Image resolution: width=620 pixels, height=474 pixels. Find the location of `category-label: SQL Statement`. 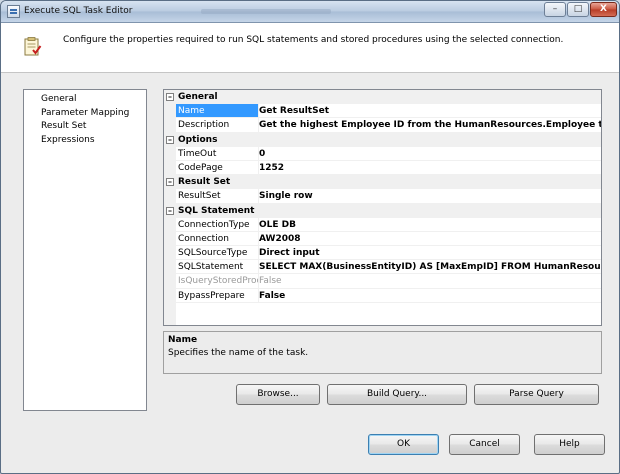

category-label: SQL Statement is located at coordinates (216, 210).